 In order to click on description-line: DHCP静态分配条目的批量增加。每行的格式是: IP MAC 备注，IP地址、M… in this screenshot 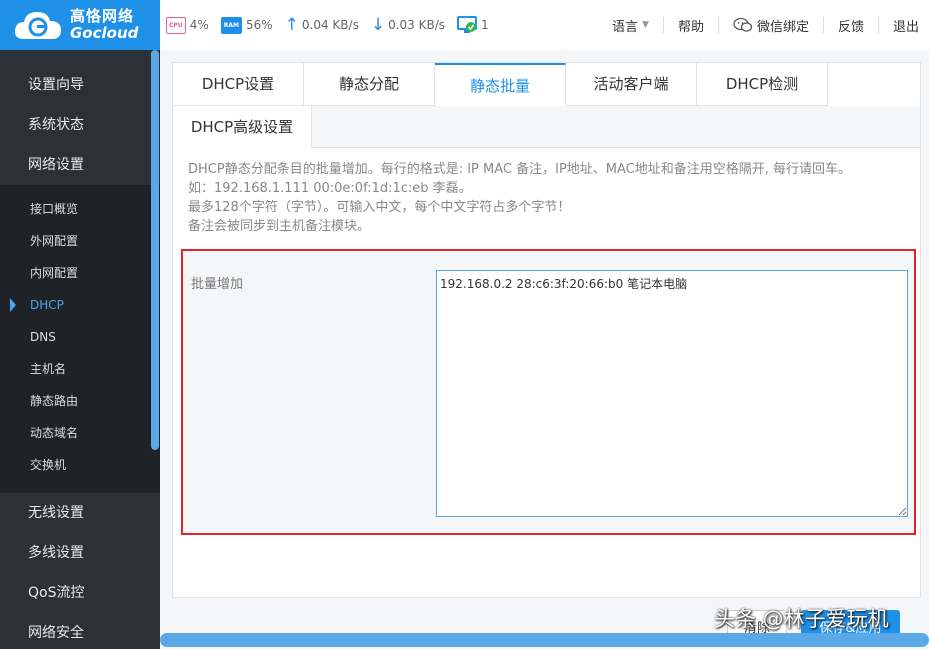, I will do `click(520, 169)`.